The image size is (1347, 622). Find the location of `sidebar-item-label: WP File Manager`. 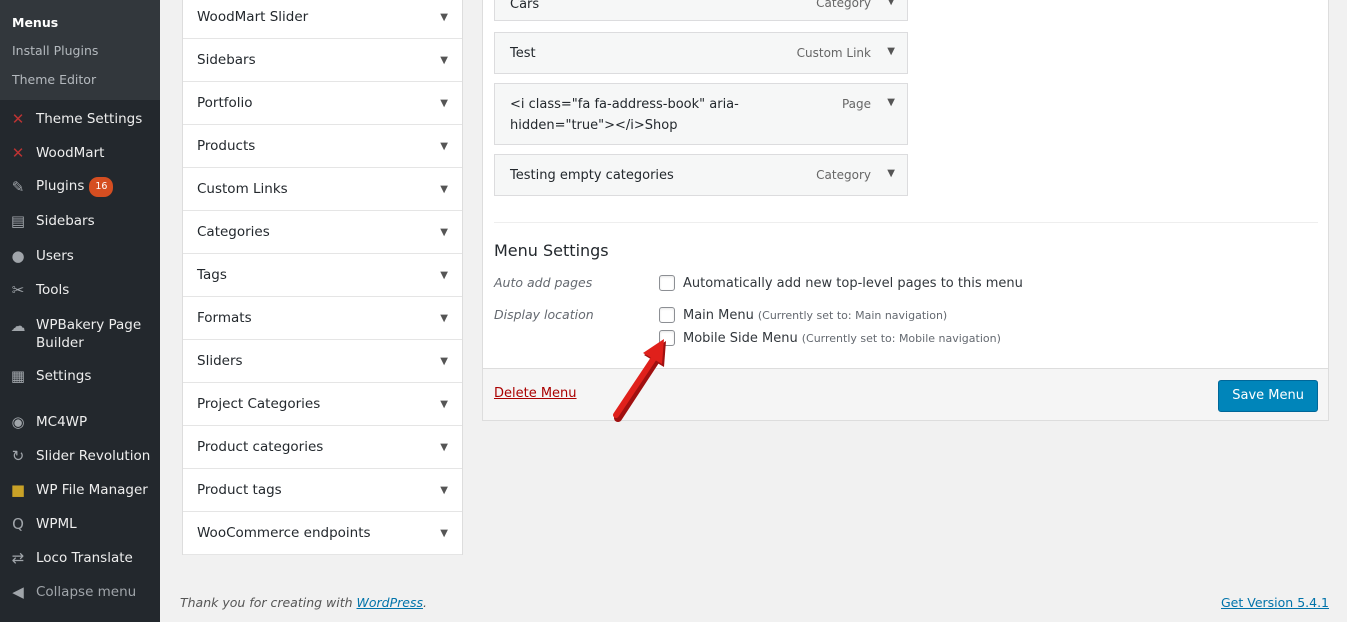

sidebar-item-label: WP File Manager is located at coordinates (92, 490).